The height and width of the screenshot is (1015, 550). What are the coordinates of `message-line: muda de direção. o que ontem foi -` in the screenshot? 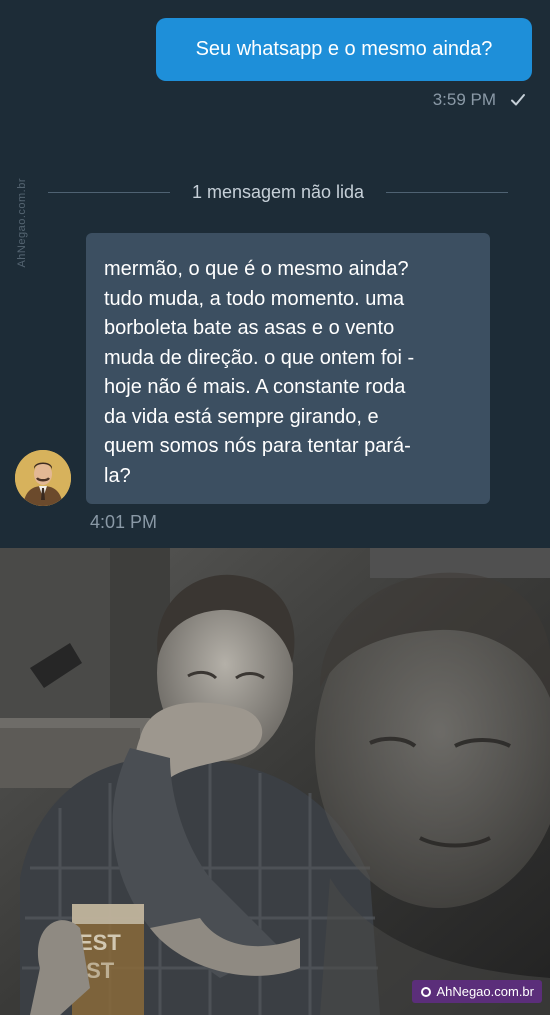 It's located at (259, 357).